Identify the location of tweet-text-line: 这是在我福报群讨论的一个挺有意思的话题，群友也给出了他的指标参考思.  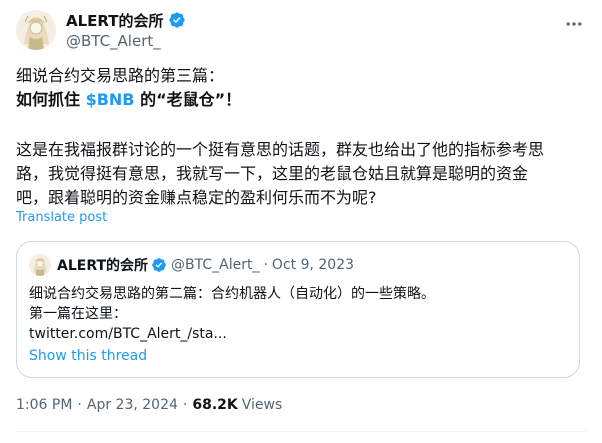
(280, 149).